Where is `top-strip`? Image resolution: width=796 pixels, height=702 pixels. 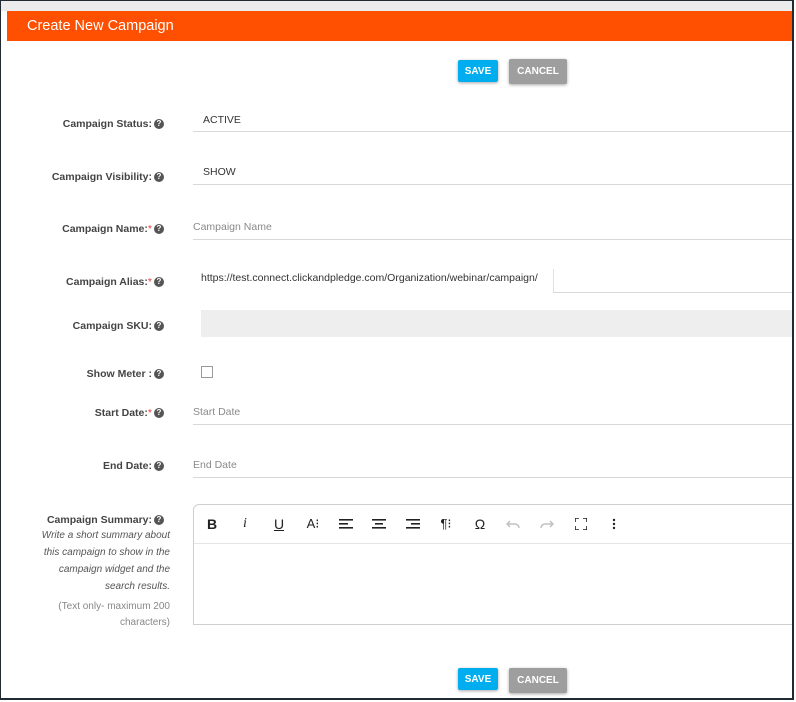
top-strip is located at coordinates (396, 6).